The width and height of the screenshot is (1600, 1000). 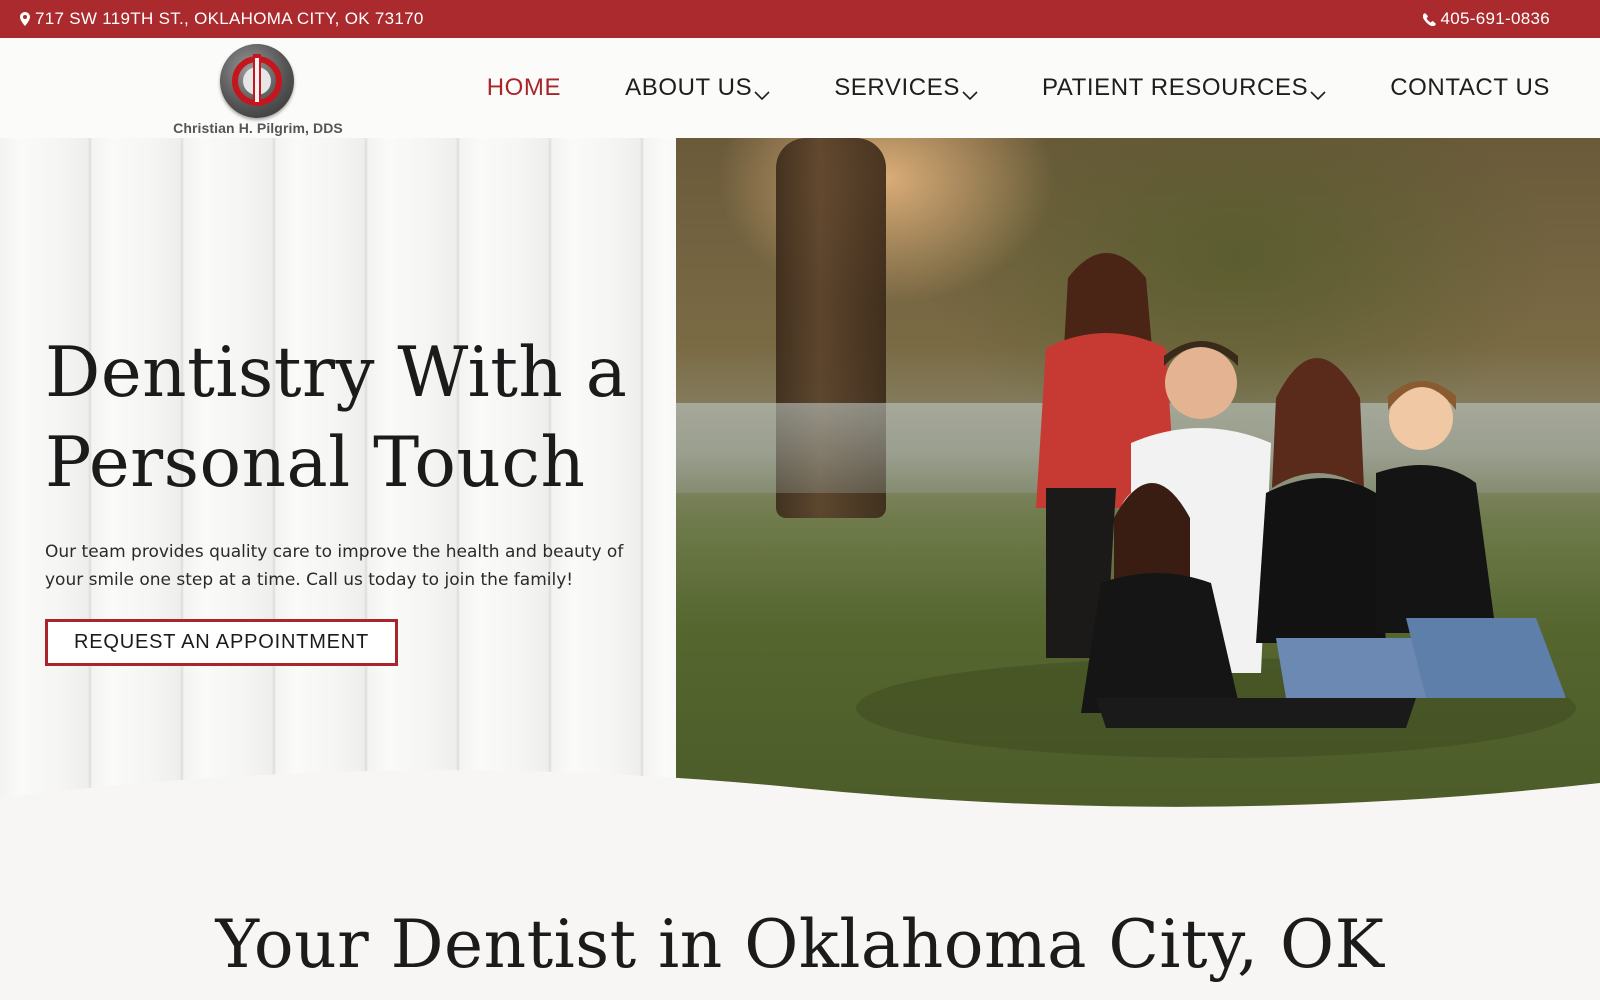 I want to click on nav-item-contact-us: CONTACT US, so click(x=1470, y=88).